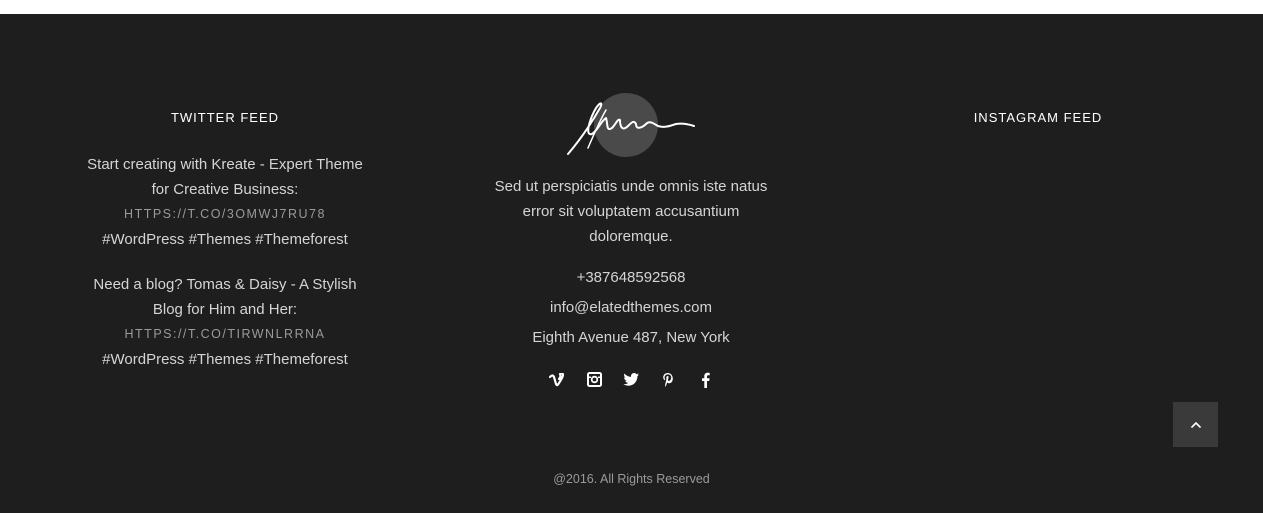 This screenshot has height=513, width=1263. I want to click on contact-email: info@elatedthemes.com, so click(631, 308).